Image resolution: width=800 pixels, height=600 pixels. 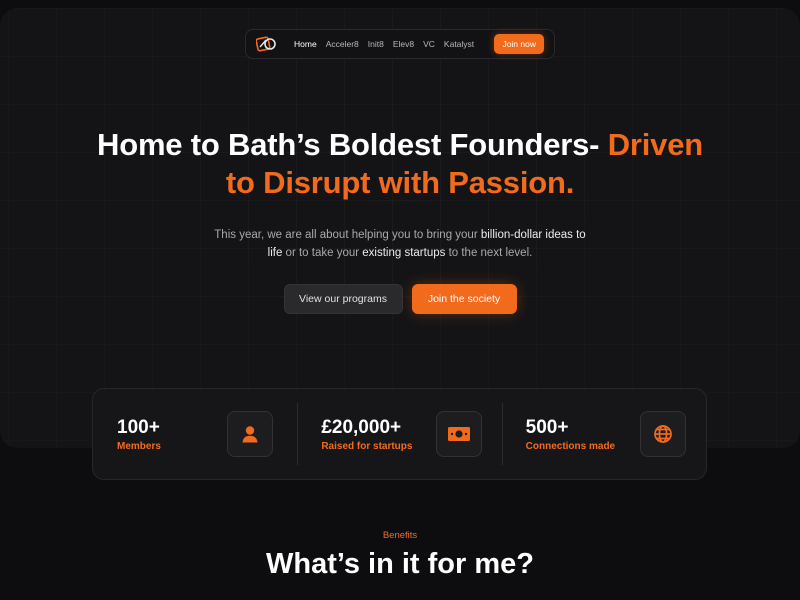 I want to click on nav-link-elev8: Elev8, so click(x=403, y=44).